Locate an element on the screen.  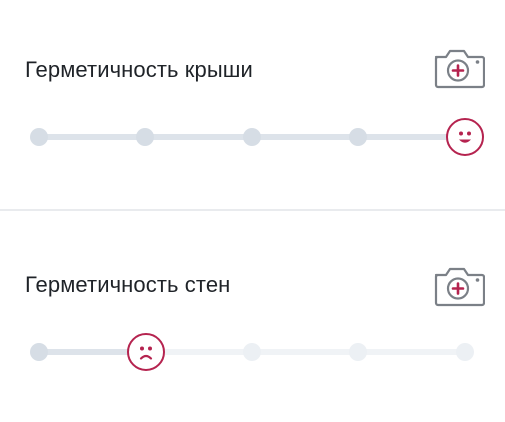
rating-slider-walls is located at coordinates (252, 352).